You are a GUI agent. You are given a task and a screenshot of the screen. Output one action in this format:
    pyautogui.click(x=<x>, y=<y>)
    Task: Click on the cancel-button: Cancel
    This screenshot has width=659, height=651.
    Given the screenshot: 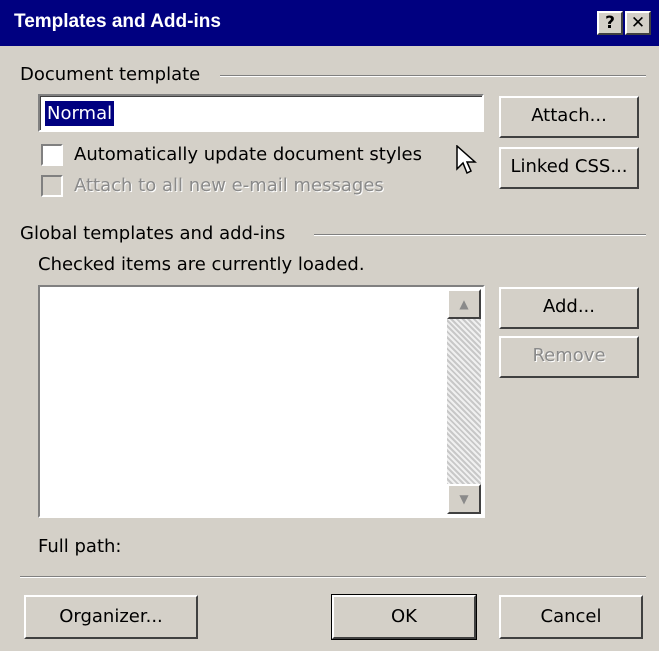 What is the action you would take?
    pyautogui.click(x=571, y=617)
    